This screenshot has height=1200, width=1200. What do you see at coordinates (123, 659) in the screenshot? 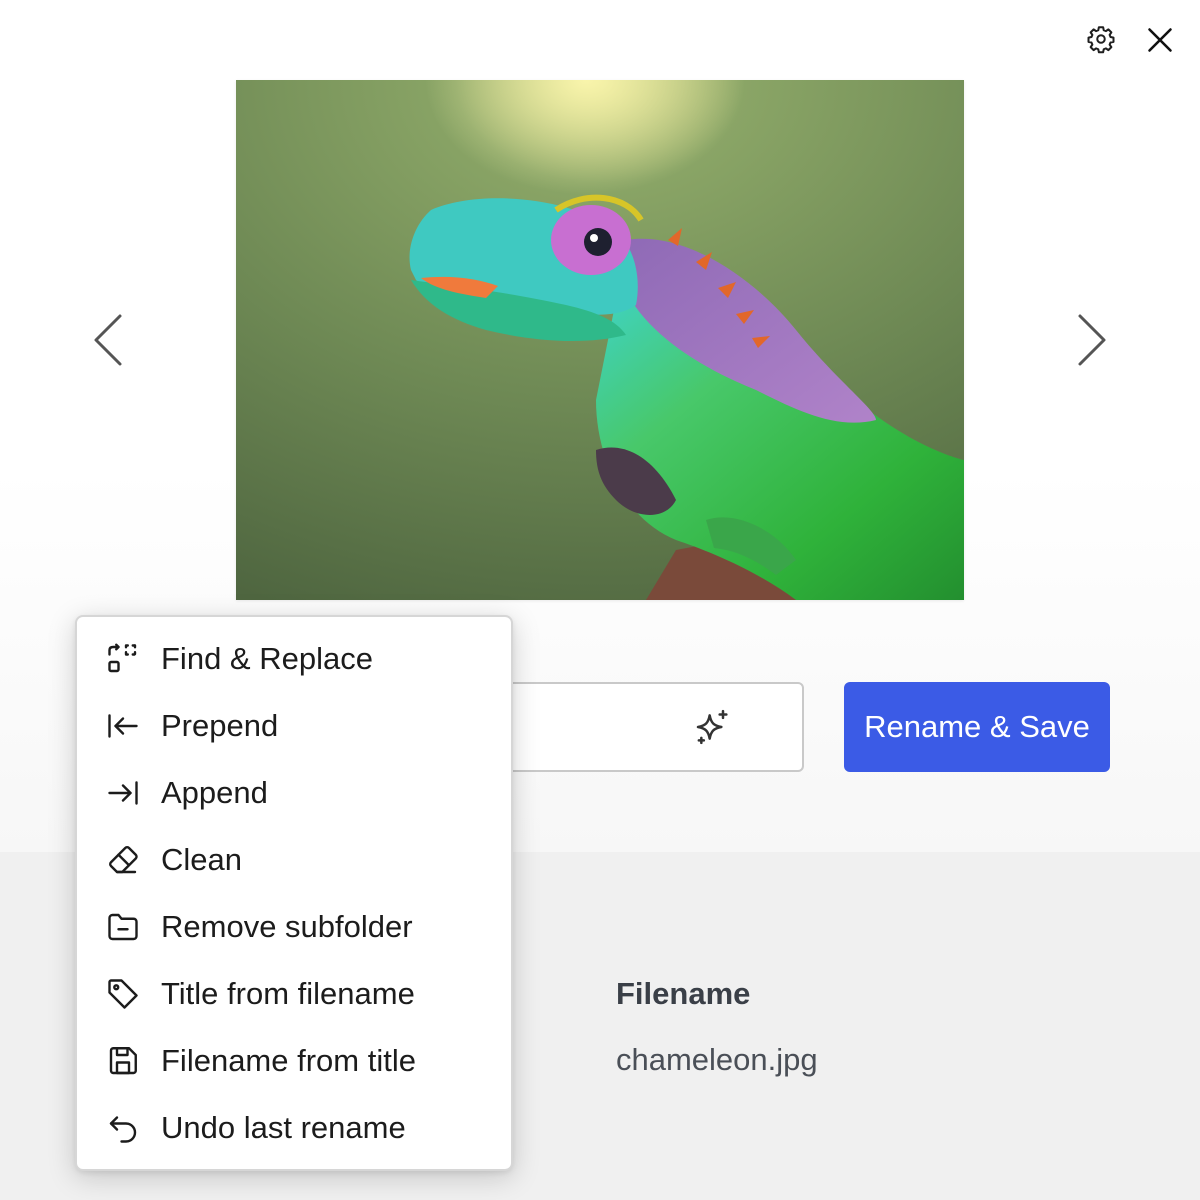
I see `find-replace-icon` at bounding box center [123, 659].